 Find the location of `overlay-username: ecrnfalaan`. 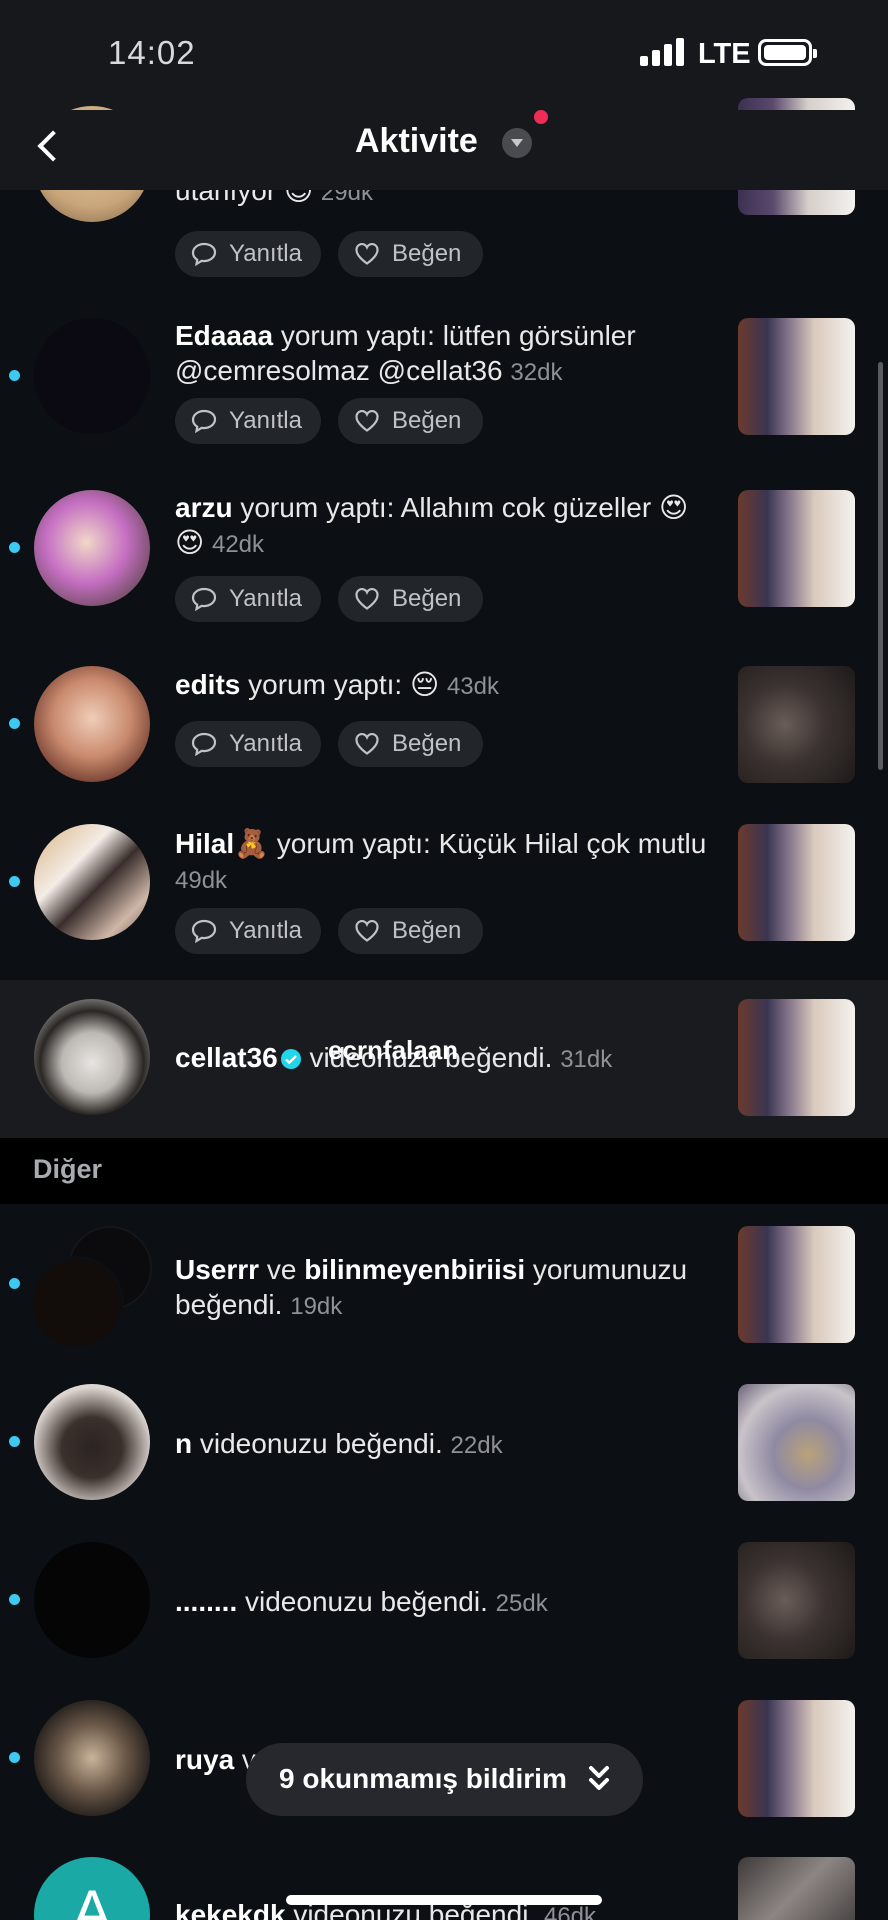

overlay-username: ecrnfalaan is located at coordinates (393, 1050).